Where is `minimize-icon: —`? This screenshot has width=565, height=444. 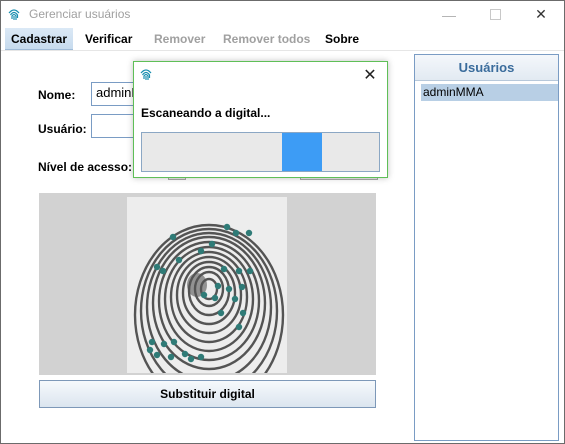
minimize-icon: — is located at coordinates (449, 14).